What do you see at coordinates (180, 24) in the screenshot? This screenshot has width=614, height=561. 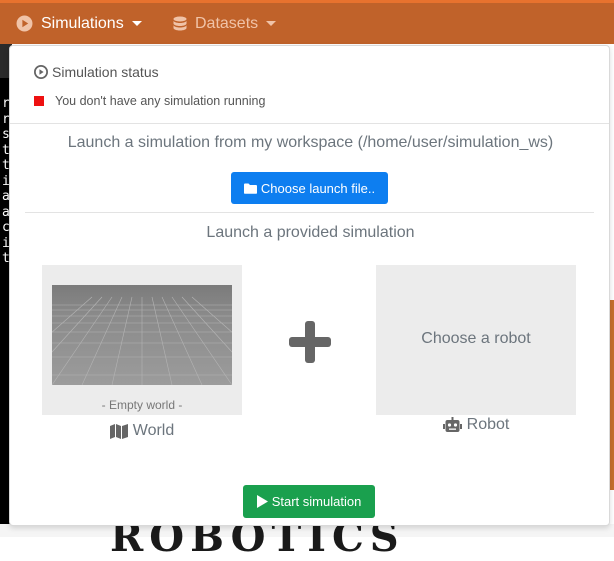 I see `database-icon` at bounding box center [180, 24].